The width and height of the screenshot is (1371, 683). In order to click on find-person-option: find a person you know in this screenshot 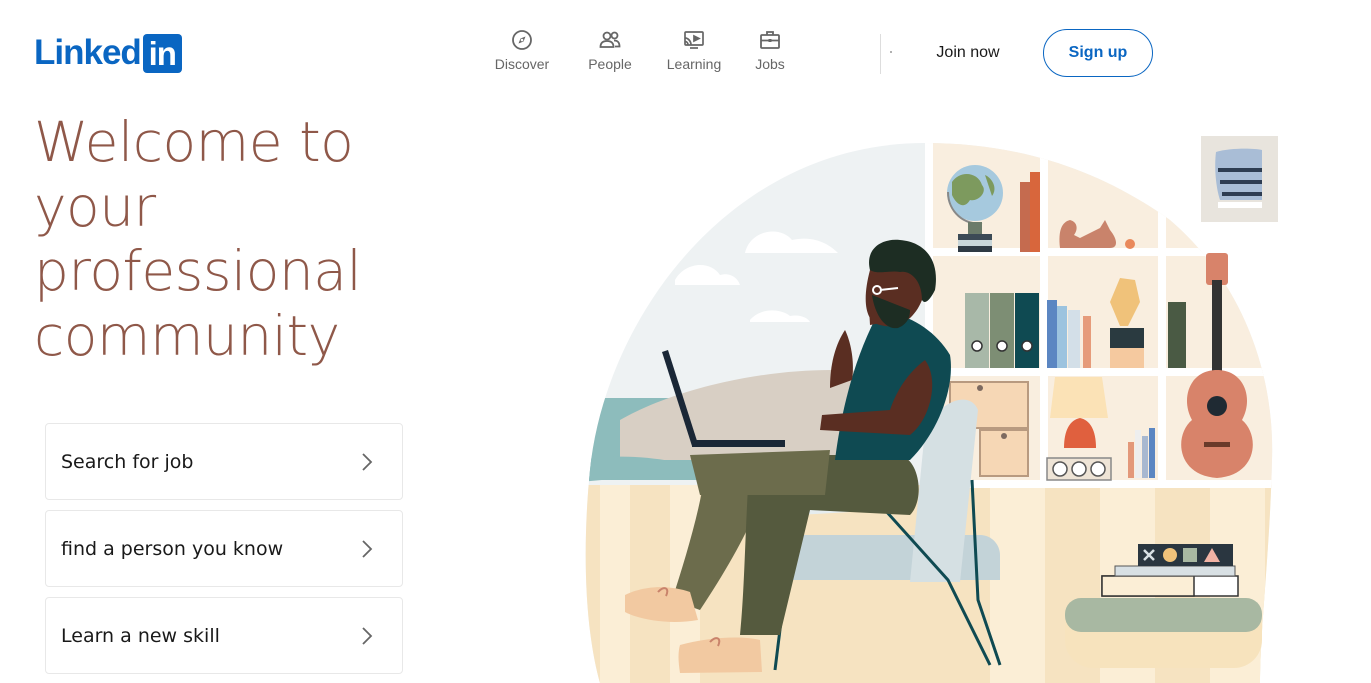, I will do `click(224, 548)`.